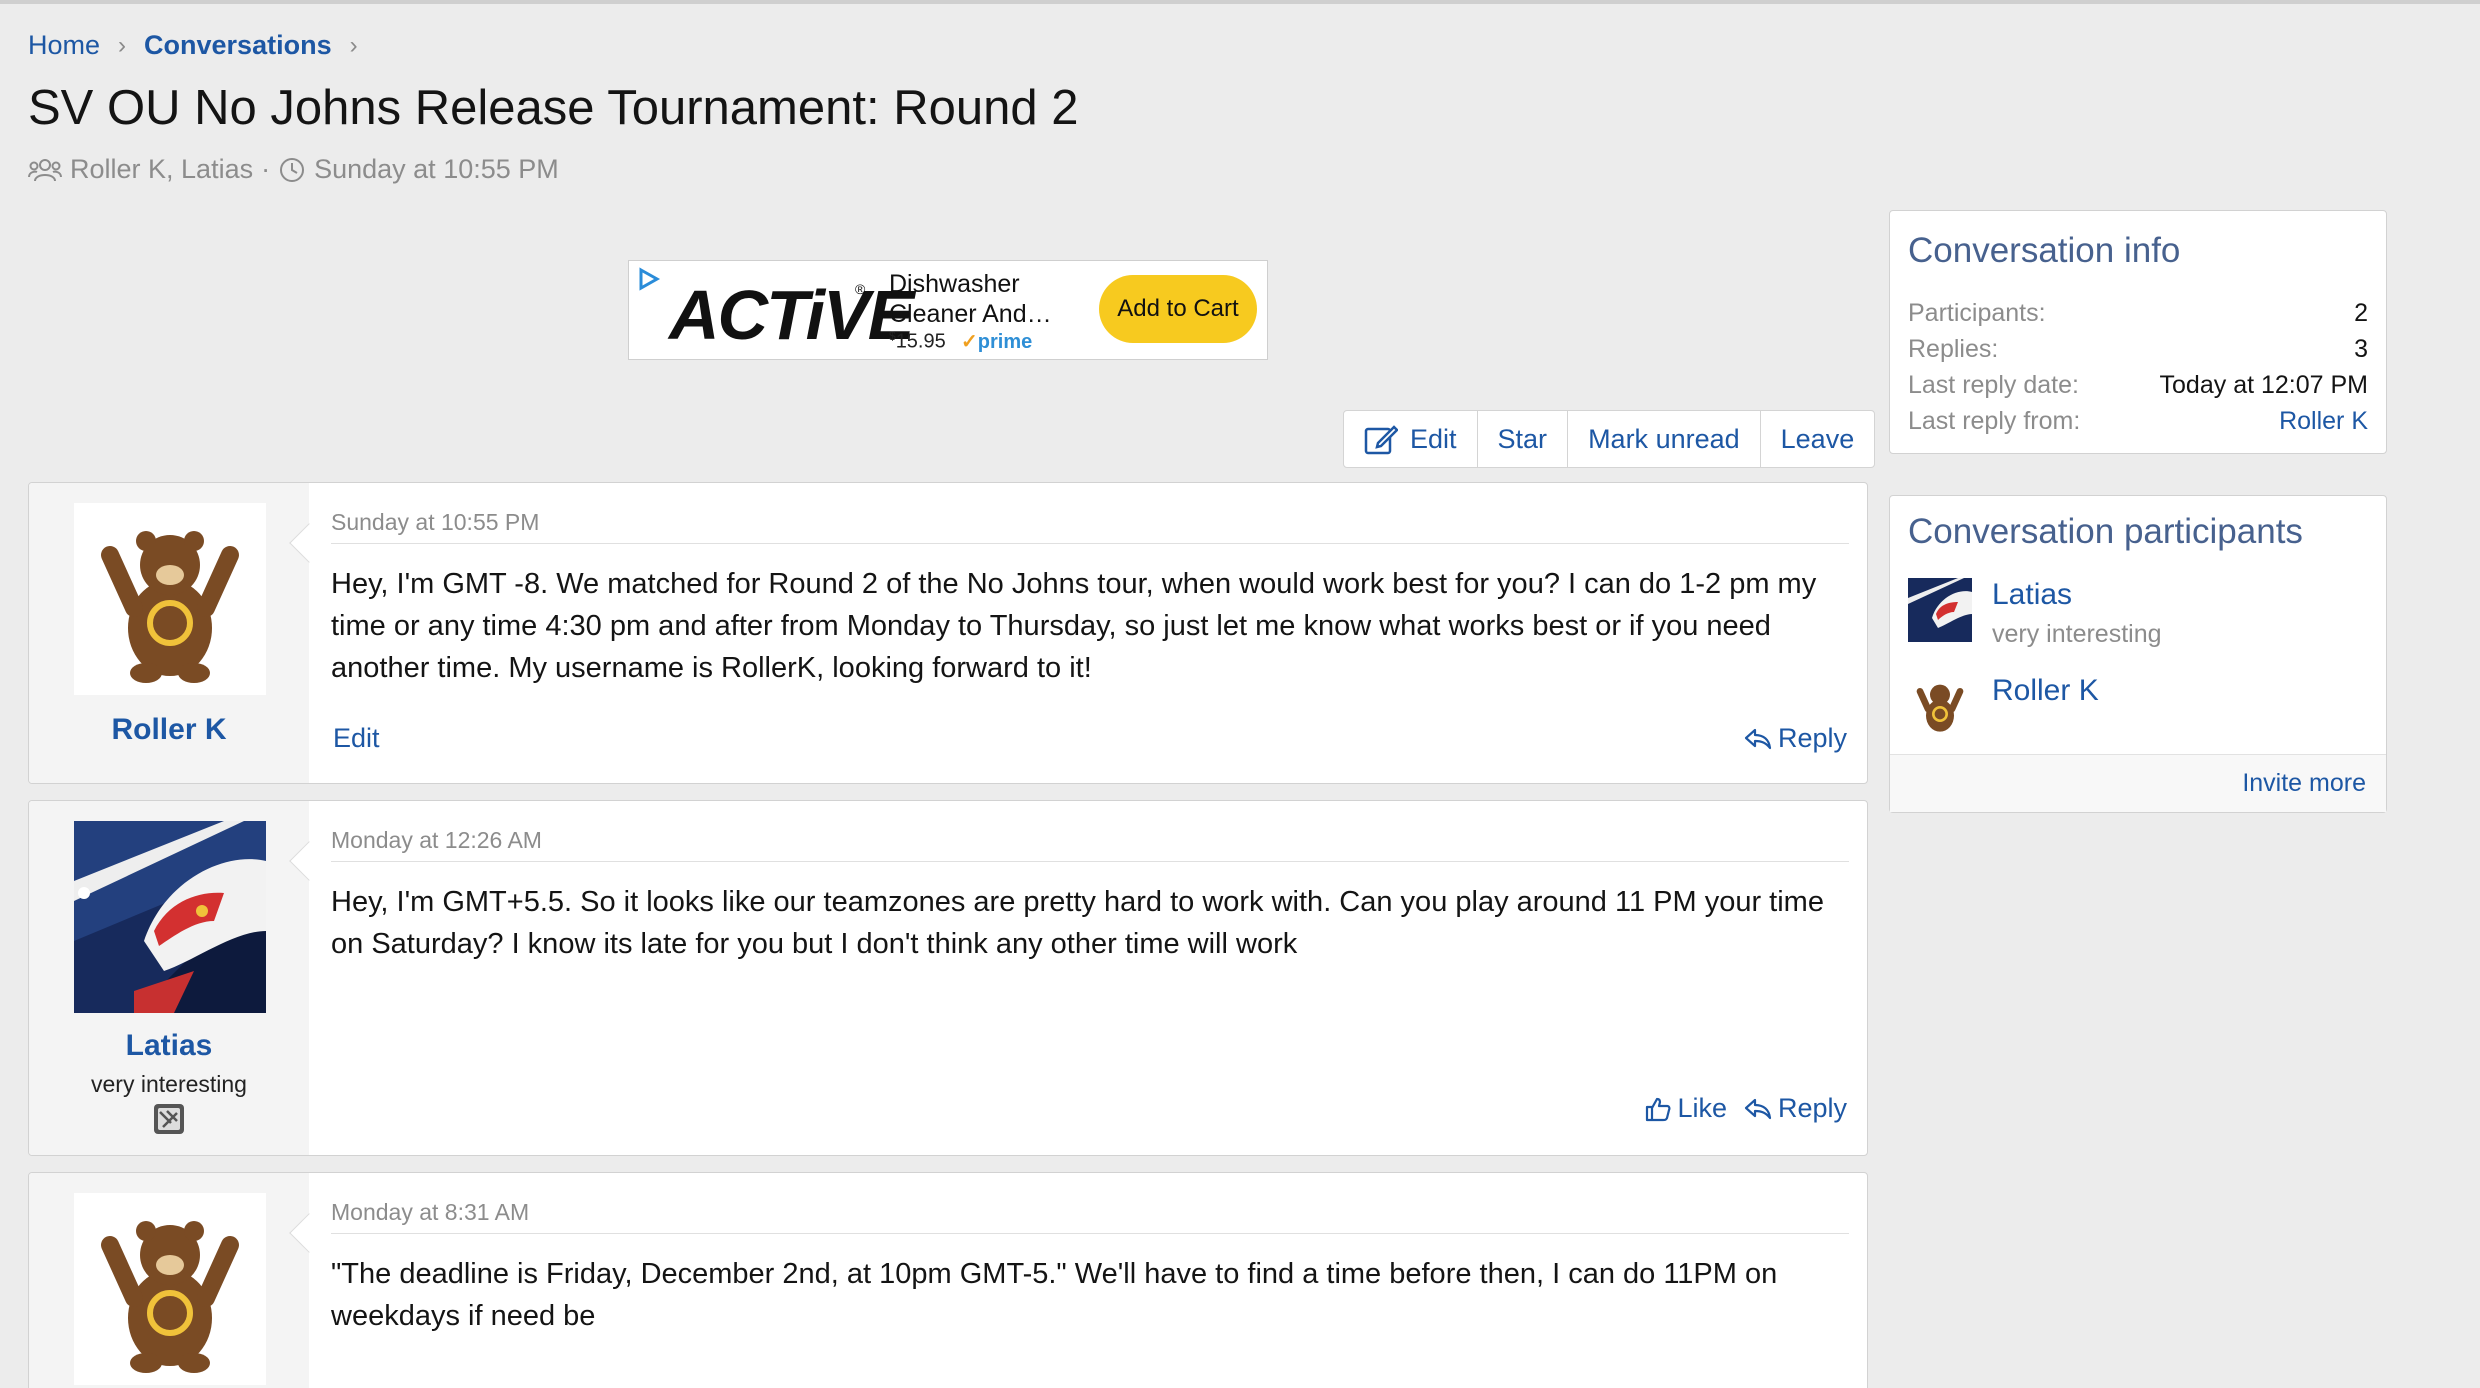 The image size is (2480, 1388). What do you see at coordinates (1818, 439) in the screenshot?
I see `leave-button: Leave` at bounding box center [1818, 439].